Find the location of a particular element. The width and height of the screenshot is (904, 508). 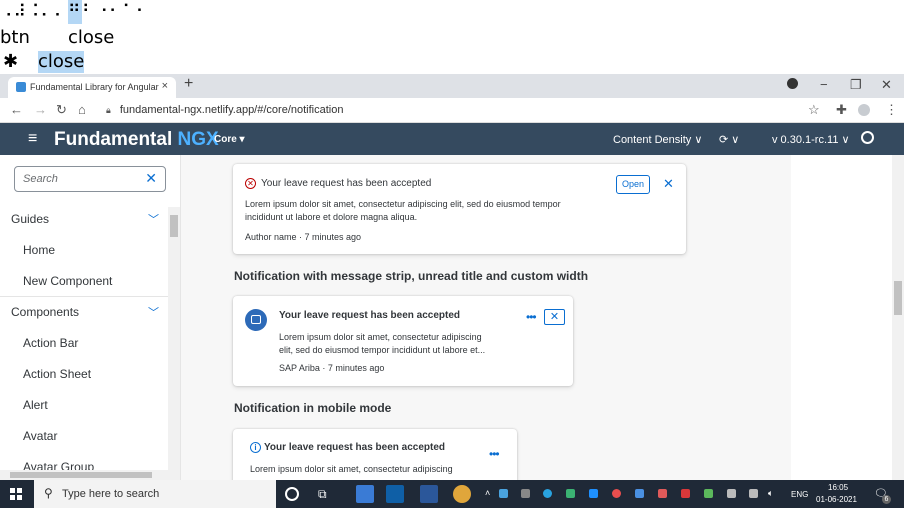

braille-text-1: ⠠⠼⠨⠄⠄ is located at coordinates (34, 12).